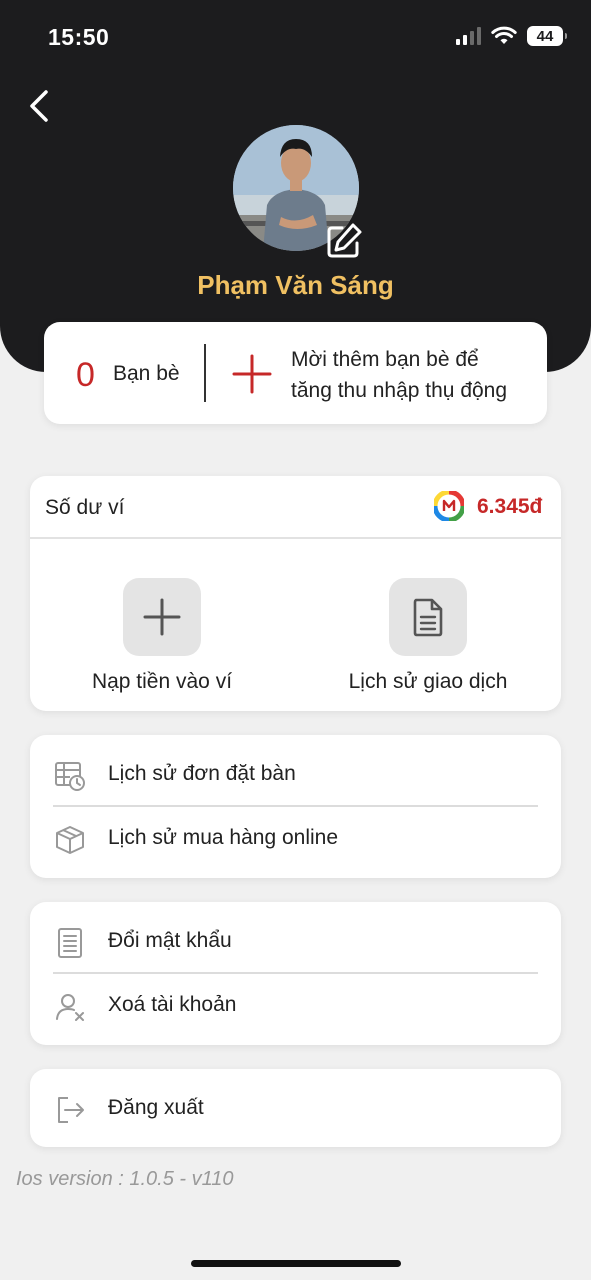 This screenshot has height=1280, width=591. What do you see at coordinates (468, 36) in the screenshot?
I see `signal-icon` at bounding box center [468, 36].